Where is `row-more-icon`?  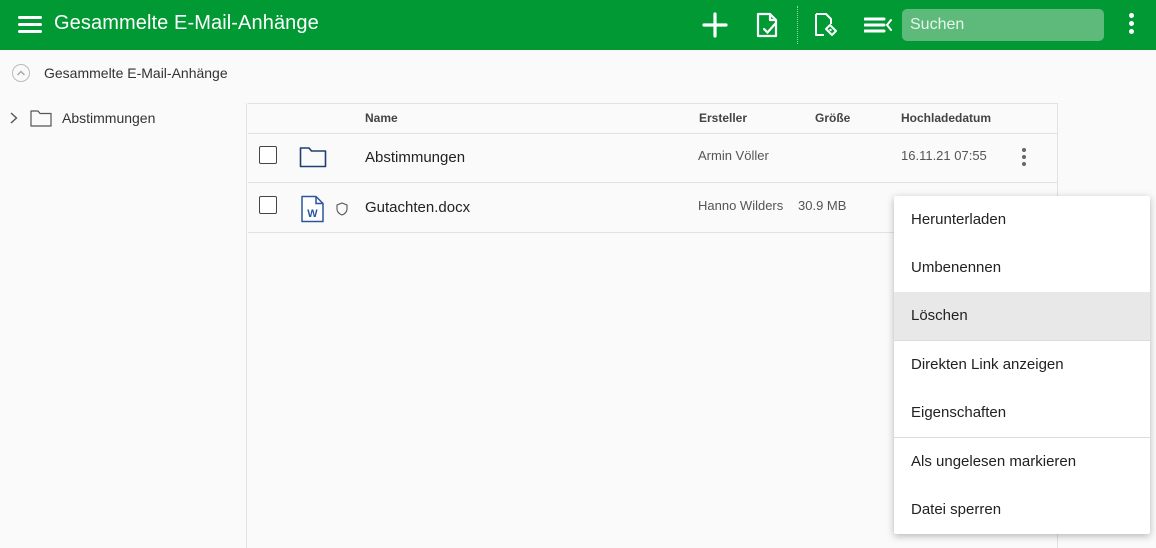 row-more-icon is located at coordinates (1024, 158).